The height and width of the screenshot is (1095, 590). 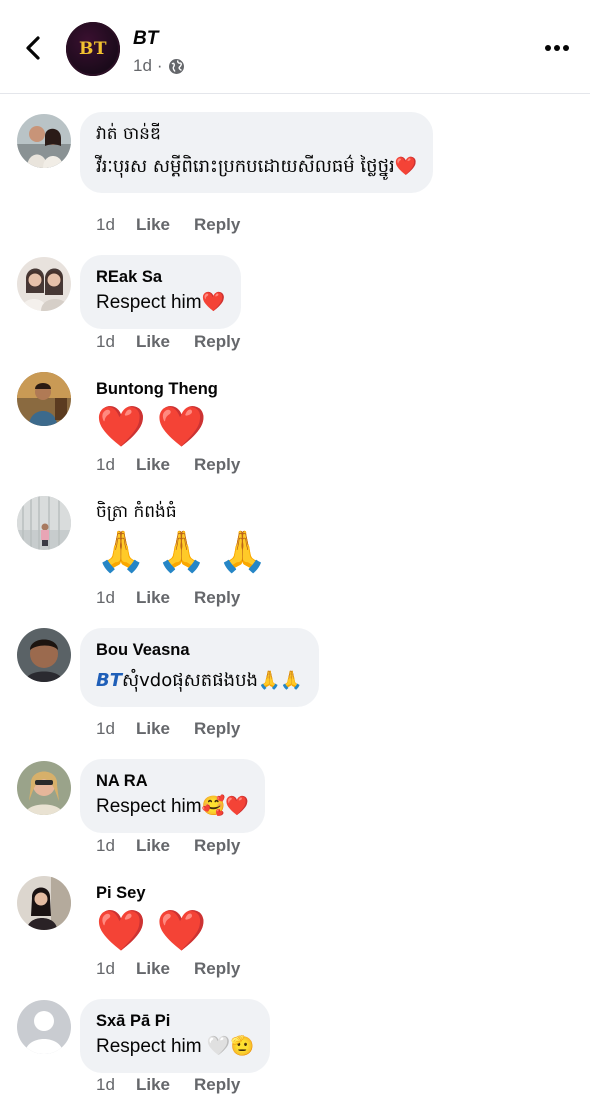 I want to click on comment-text: Respect him🥰❤️, so click(x=172, y=806).